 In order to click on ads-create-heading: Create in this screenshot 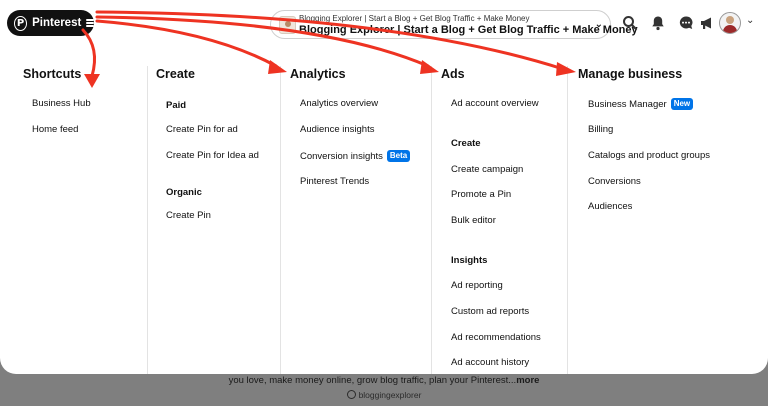, I will do `click(466, 143)`.